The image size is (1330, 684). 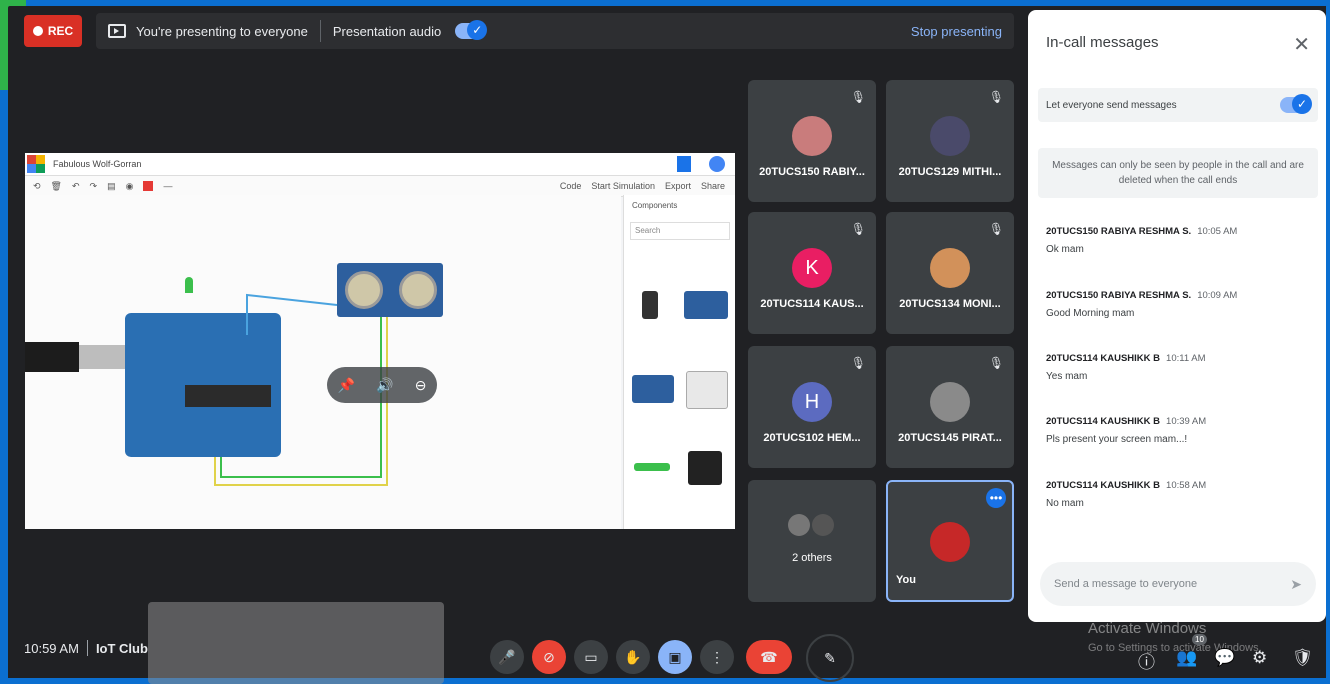 What do you see at coordinates (93, 185) in the screenshot?
I see `redo-icon: ↷` at bounding box center [93, 185].